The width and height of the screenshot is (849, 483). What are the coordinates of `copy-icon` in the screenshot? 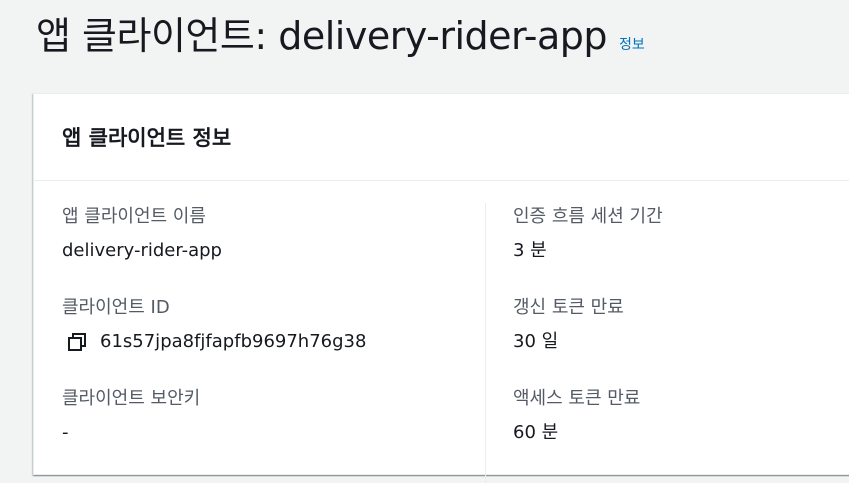 It's located at (77, 342).